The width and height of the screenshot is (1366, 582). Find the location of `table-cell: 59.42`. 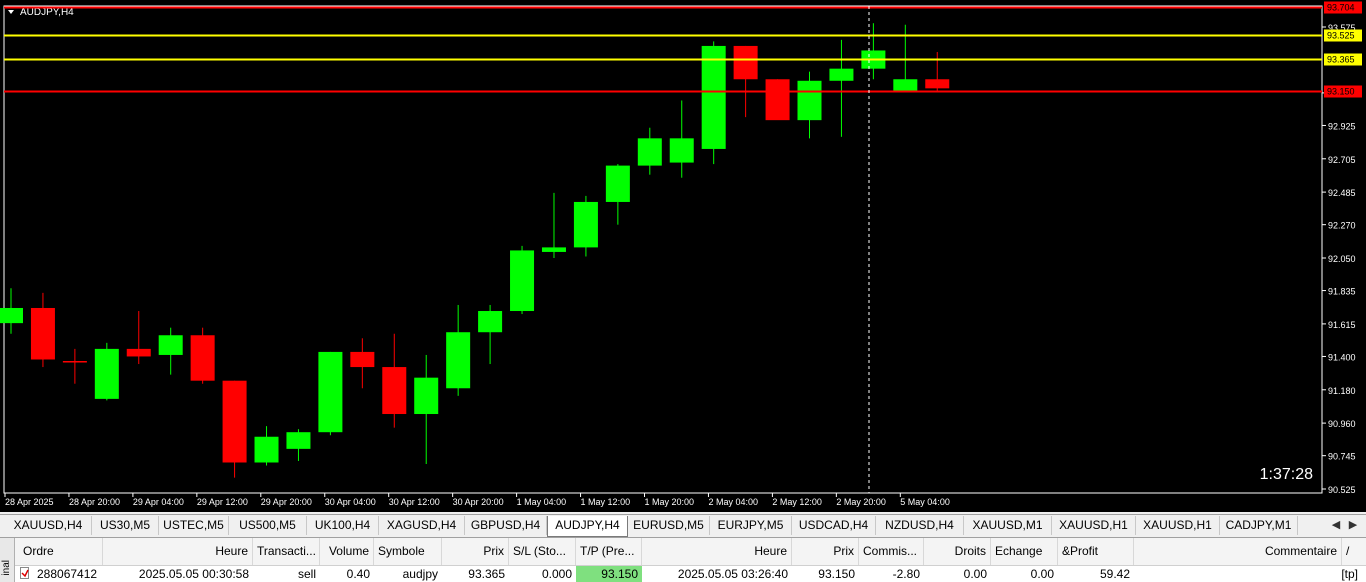

table-cell: 59.42 is located at coordinates (1114, 574).